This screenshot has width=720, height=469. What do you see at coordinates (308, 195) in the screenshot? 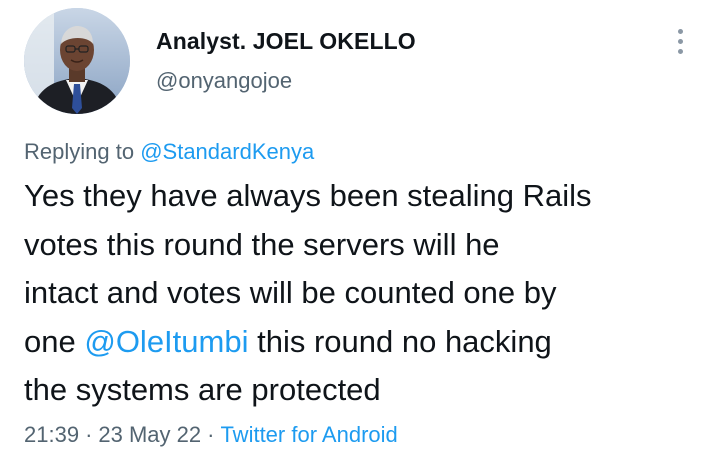
I see `tweet-text-line: Yes they have always been stealing Rails` at bounding box center [308, 195].